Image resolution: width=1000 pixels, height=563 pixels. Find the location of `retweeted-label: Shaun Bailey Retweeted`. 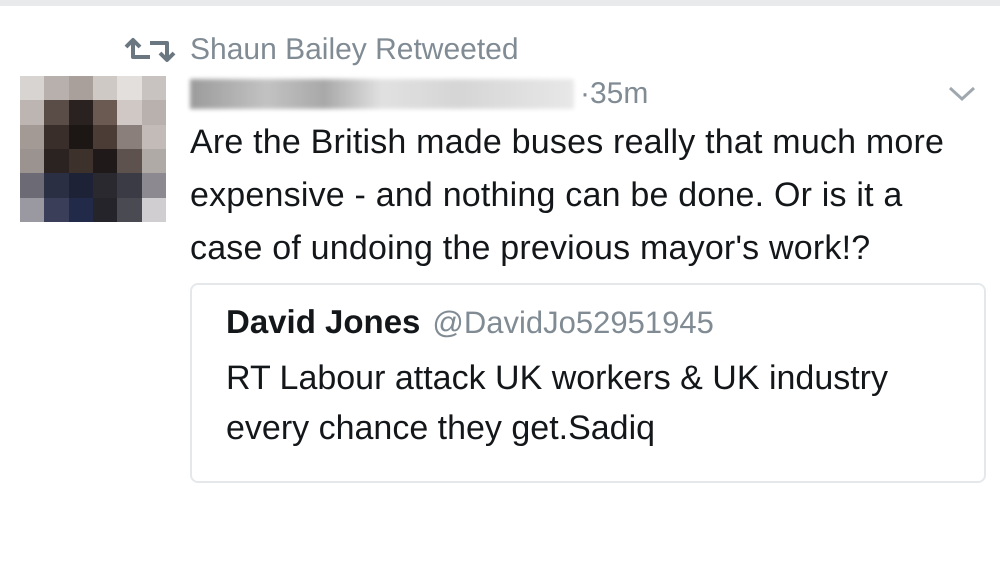

retweeted-label: Shaun Bailey Retweeted is located at coordinates (354, 50).